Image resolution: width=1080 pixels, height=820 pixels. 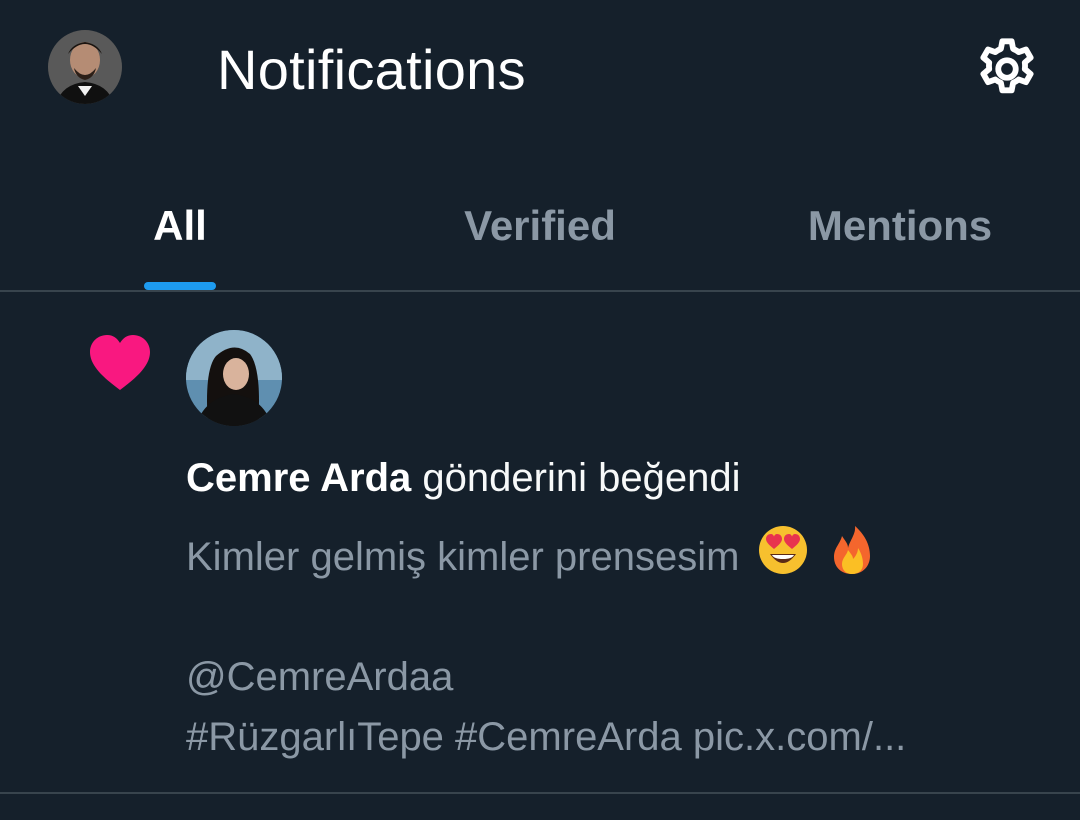 I want to click on liker-avatar, so click(x=234, y=378).